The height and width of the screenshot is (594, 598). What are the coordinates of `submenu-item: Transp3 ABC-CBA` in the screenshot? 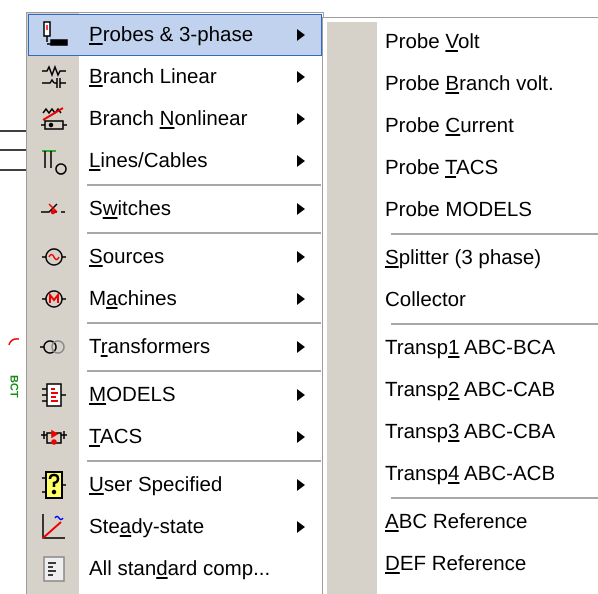 It's located at (460, 432).